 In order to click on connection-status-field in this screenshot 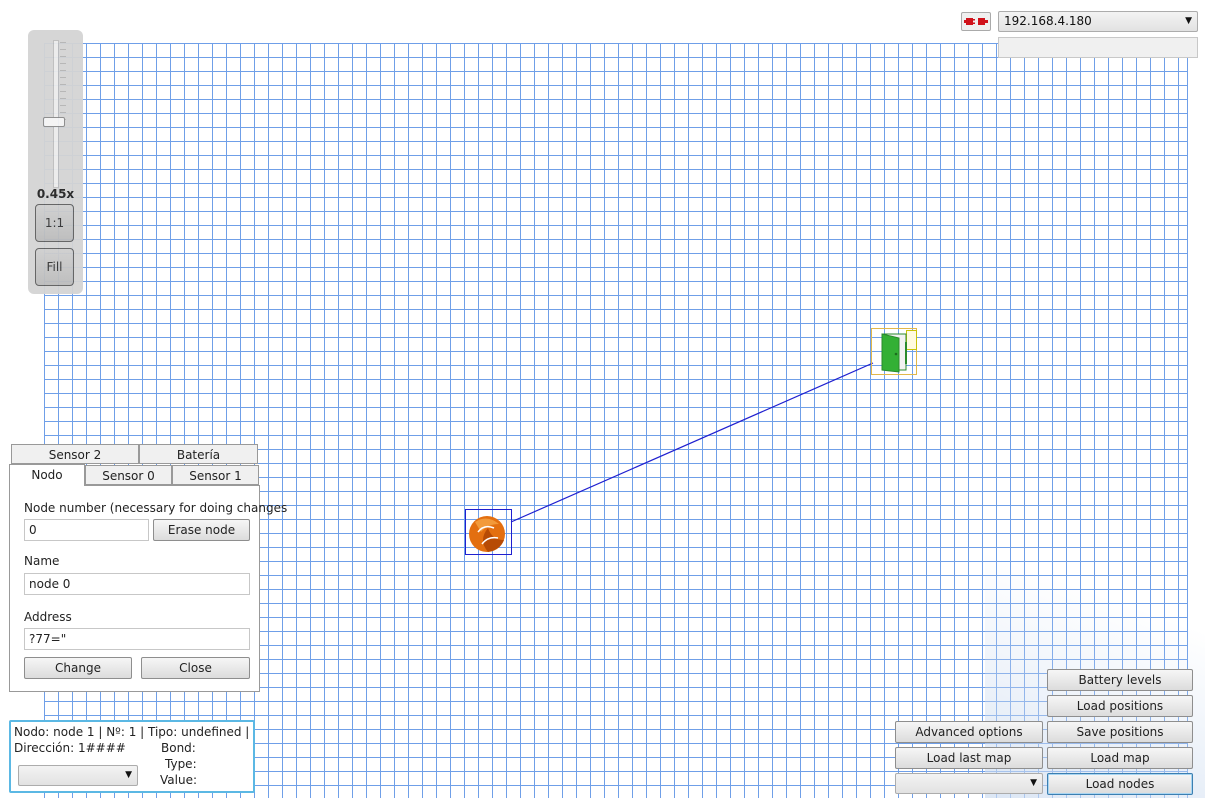, I will do `click(1098, 47)`.